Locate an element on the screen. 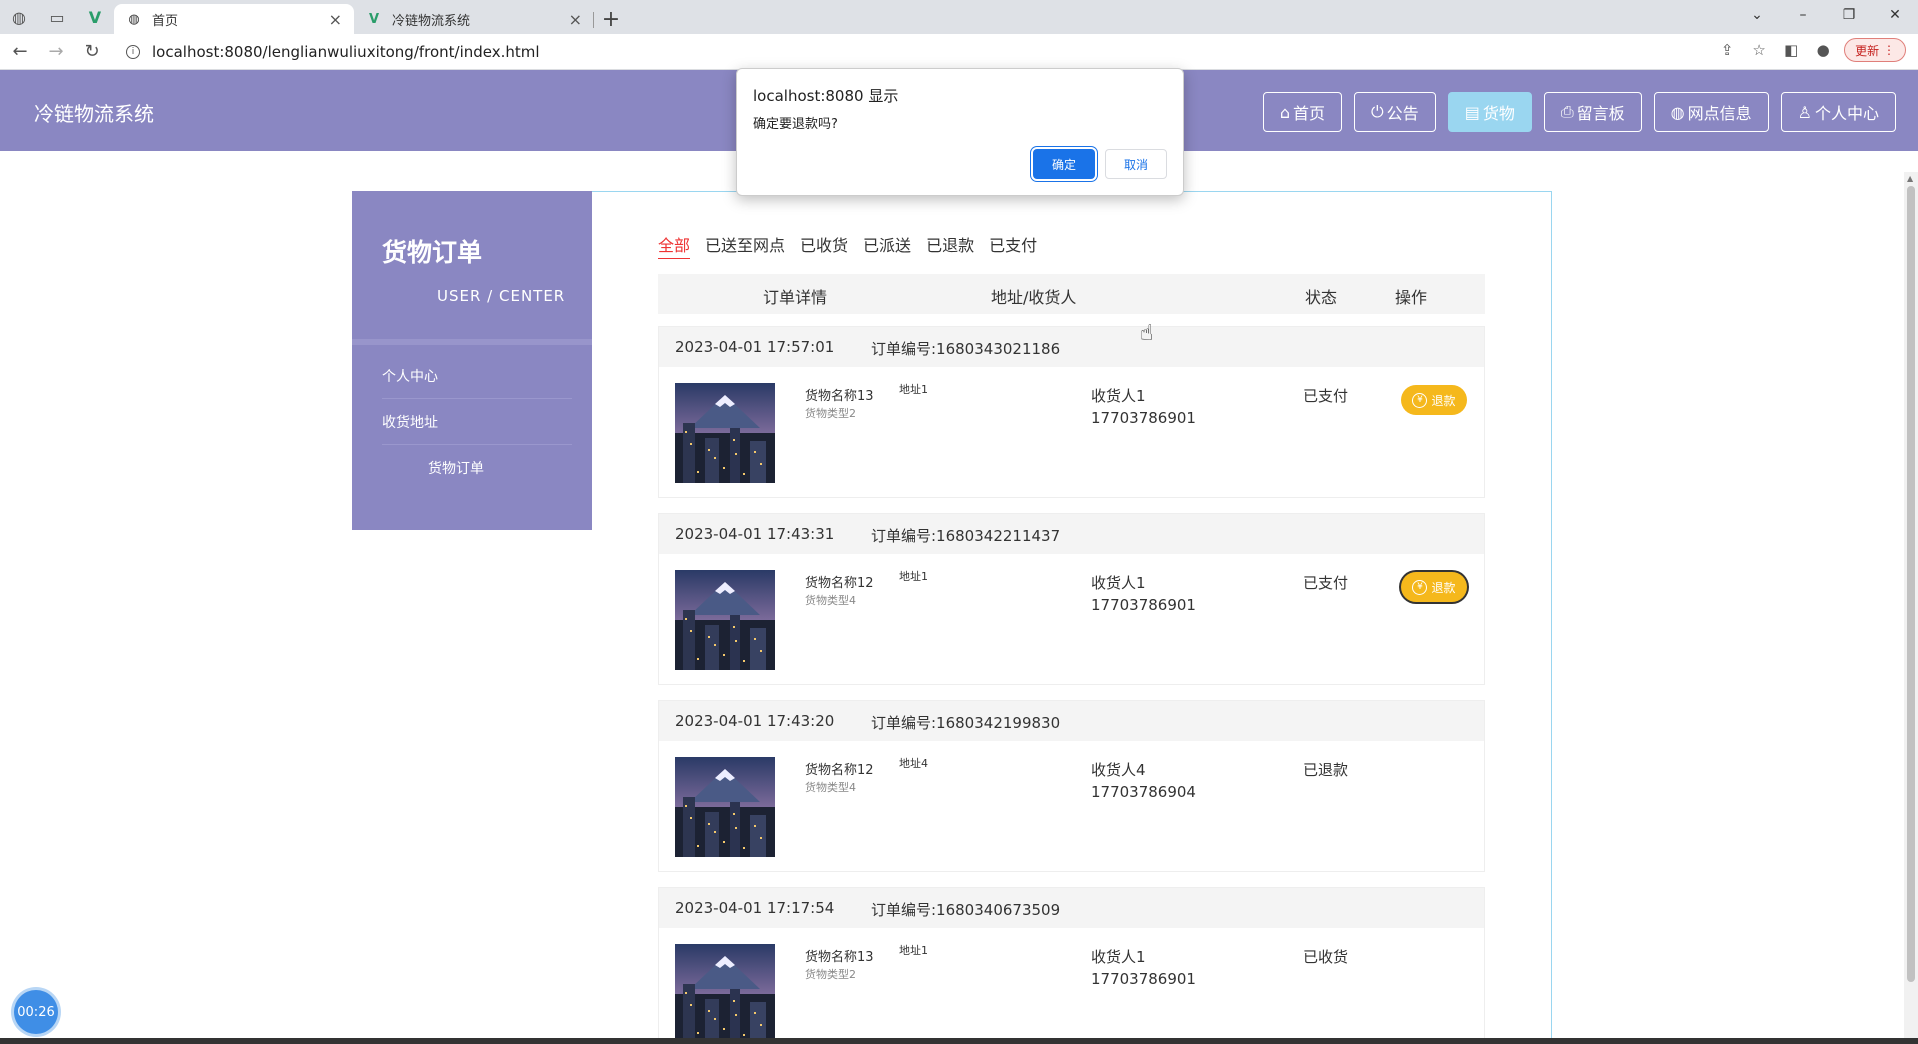 The width and height of the screenshot is (1918, 1044). order-time: 2023-04-01 17:43:20 is located at coordinates (755, 721).